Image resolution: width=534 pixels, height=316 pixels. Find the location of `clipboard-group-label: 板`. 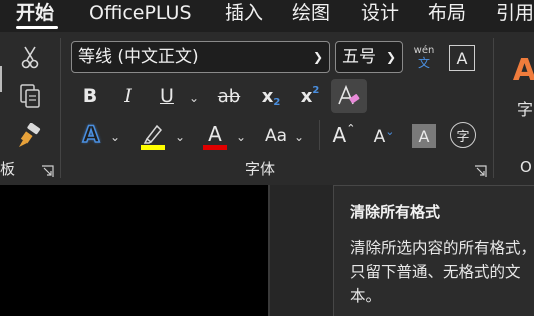

clipboard-group-label: 板 is located at coordinates (8, 169).